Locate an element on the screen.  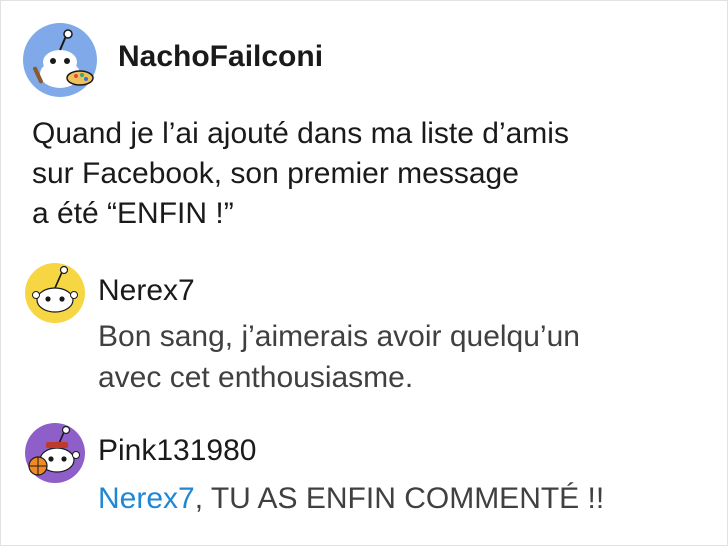
comment-author: Pink131980 is located at coordinates (177, 451).